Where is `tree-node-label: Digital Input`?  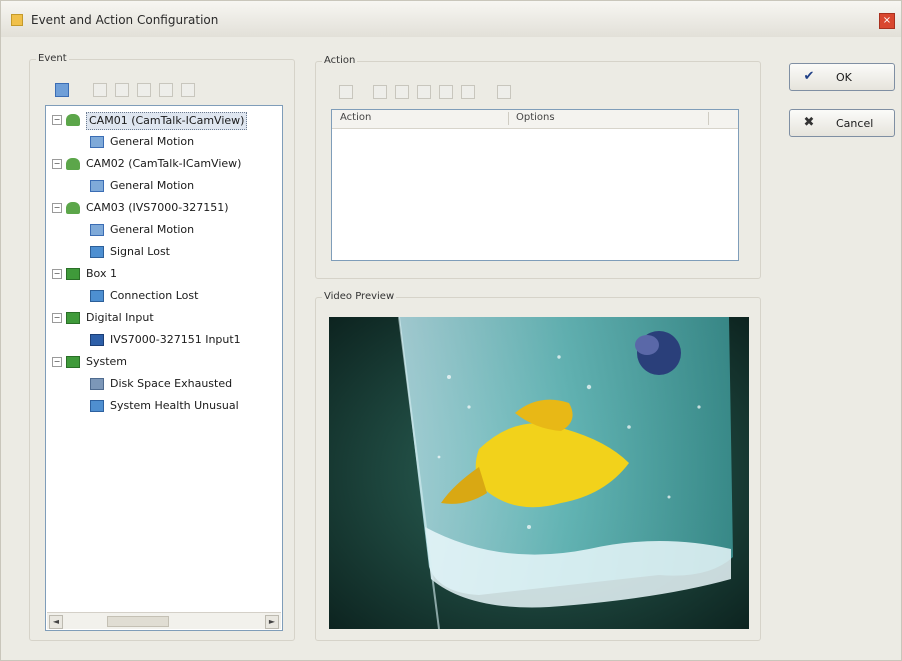 tree-node-label: Digital Input is located at coordinates (120, 317).